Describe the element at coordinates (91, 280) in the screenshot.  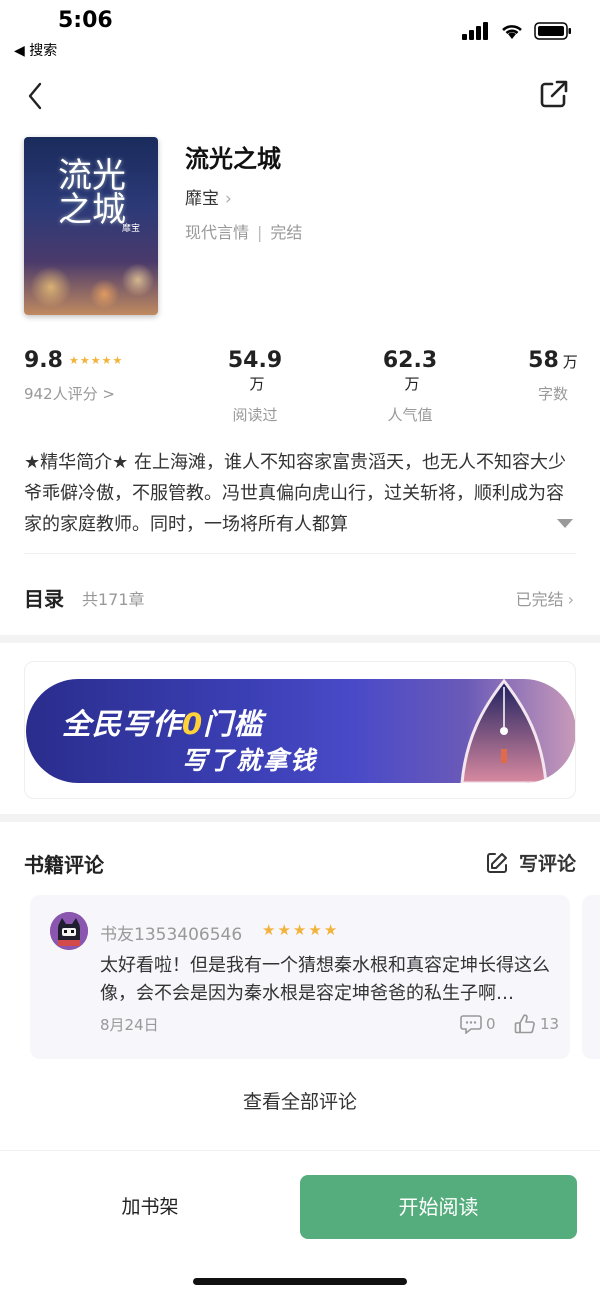
I see `cover-city-lights` at that location.